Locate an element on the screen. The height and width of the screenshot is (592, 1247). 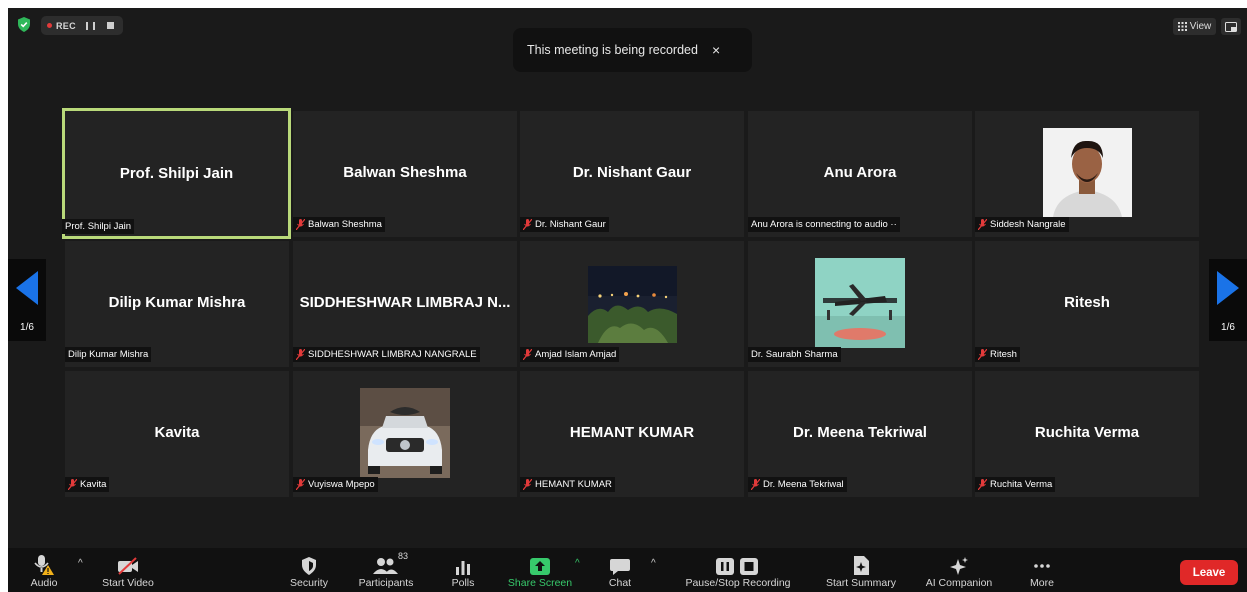
ai-companion-button: AI Companion is located at coordinates (959, 570).